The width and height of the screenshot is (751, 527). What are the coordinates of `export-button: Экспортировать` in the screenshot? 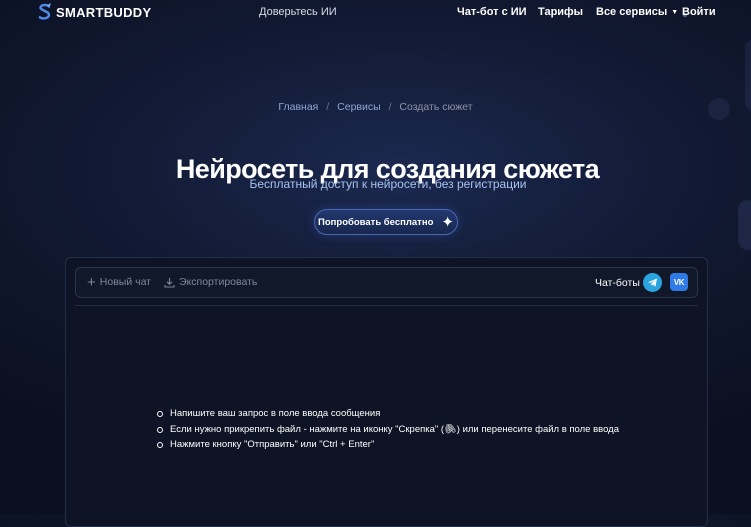 It's located at (210, 282).